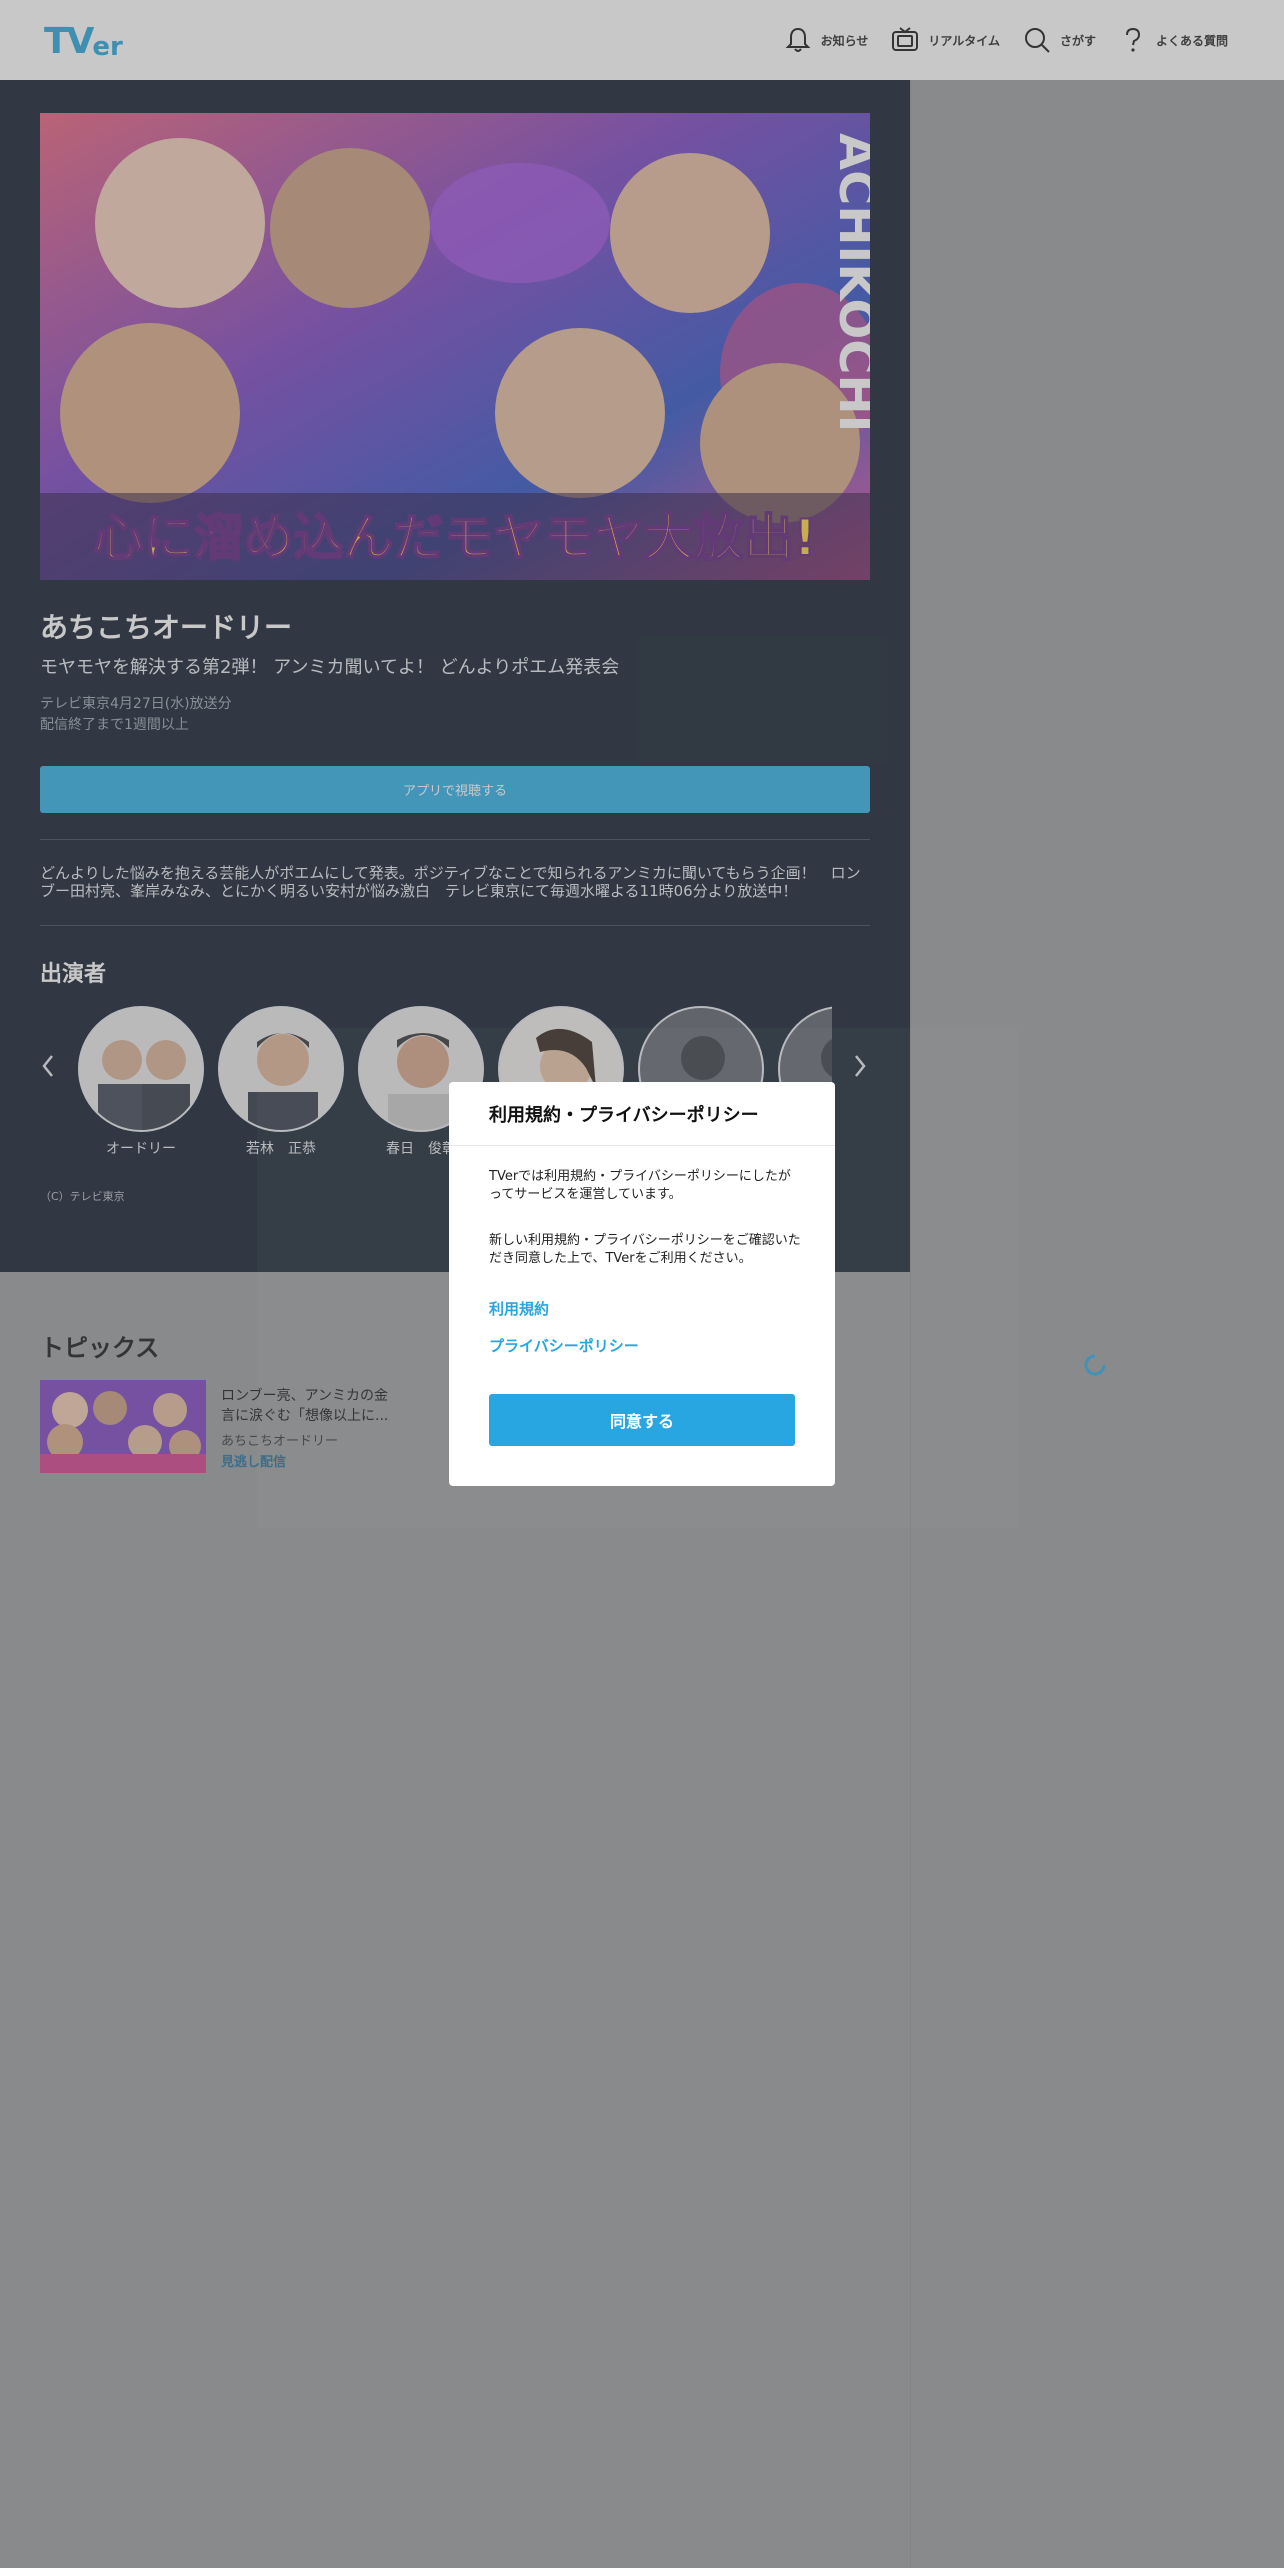 This screenshot has width=1284, height=2568. What do you see at coordinates (82, 1196) in the screenshot?
I see `copyright: （C）テレビ東京` at bounding box center [82, 1196].